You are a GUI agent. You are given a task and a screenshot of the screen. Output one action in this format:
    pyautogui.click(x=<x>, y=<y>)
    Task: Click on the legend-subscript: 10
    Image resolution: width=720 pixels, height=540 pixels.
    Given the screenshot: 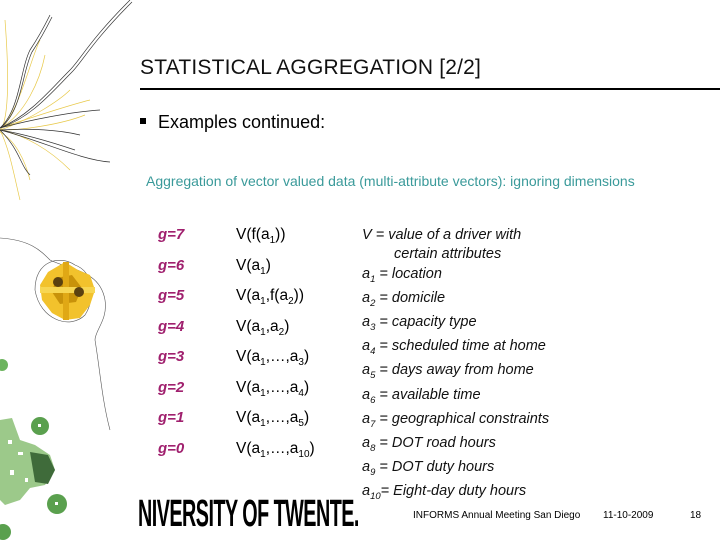 What is the action you would take?
    pyautogui.click(x=375, y=497)
    